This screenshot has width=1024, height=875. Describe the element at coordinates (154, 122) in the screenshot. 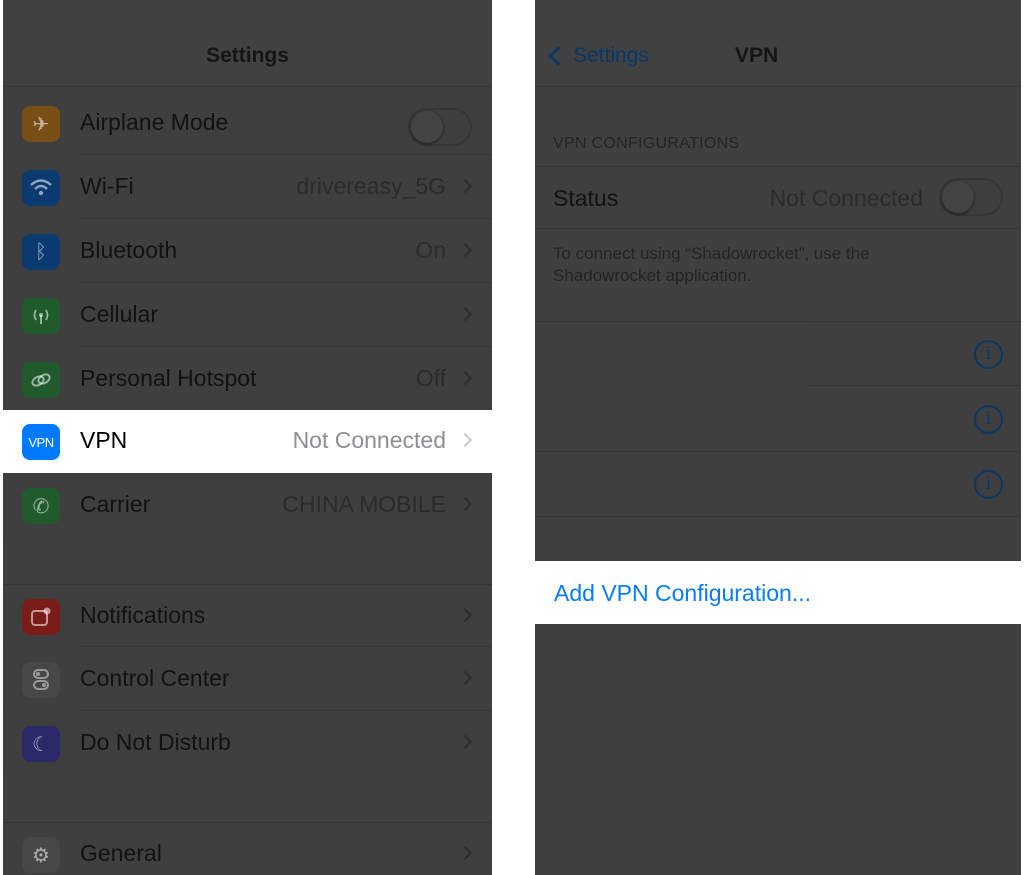

I see `row-label: Airplane Mode` at that location.